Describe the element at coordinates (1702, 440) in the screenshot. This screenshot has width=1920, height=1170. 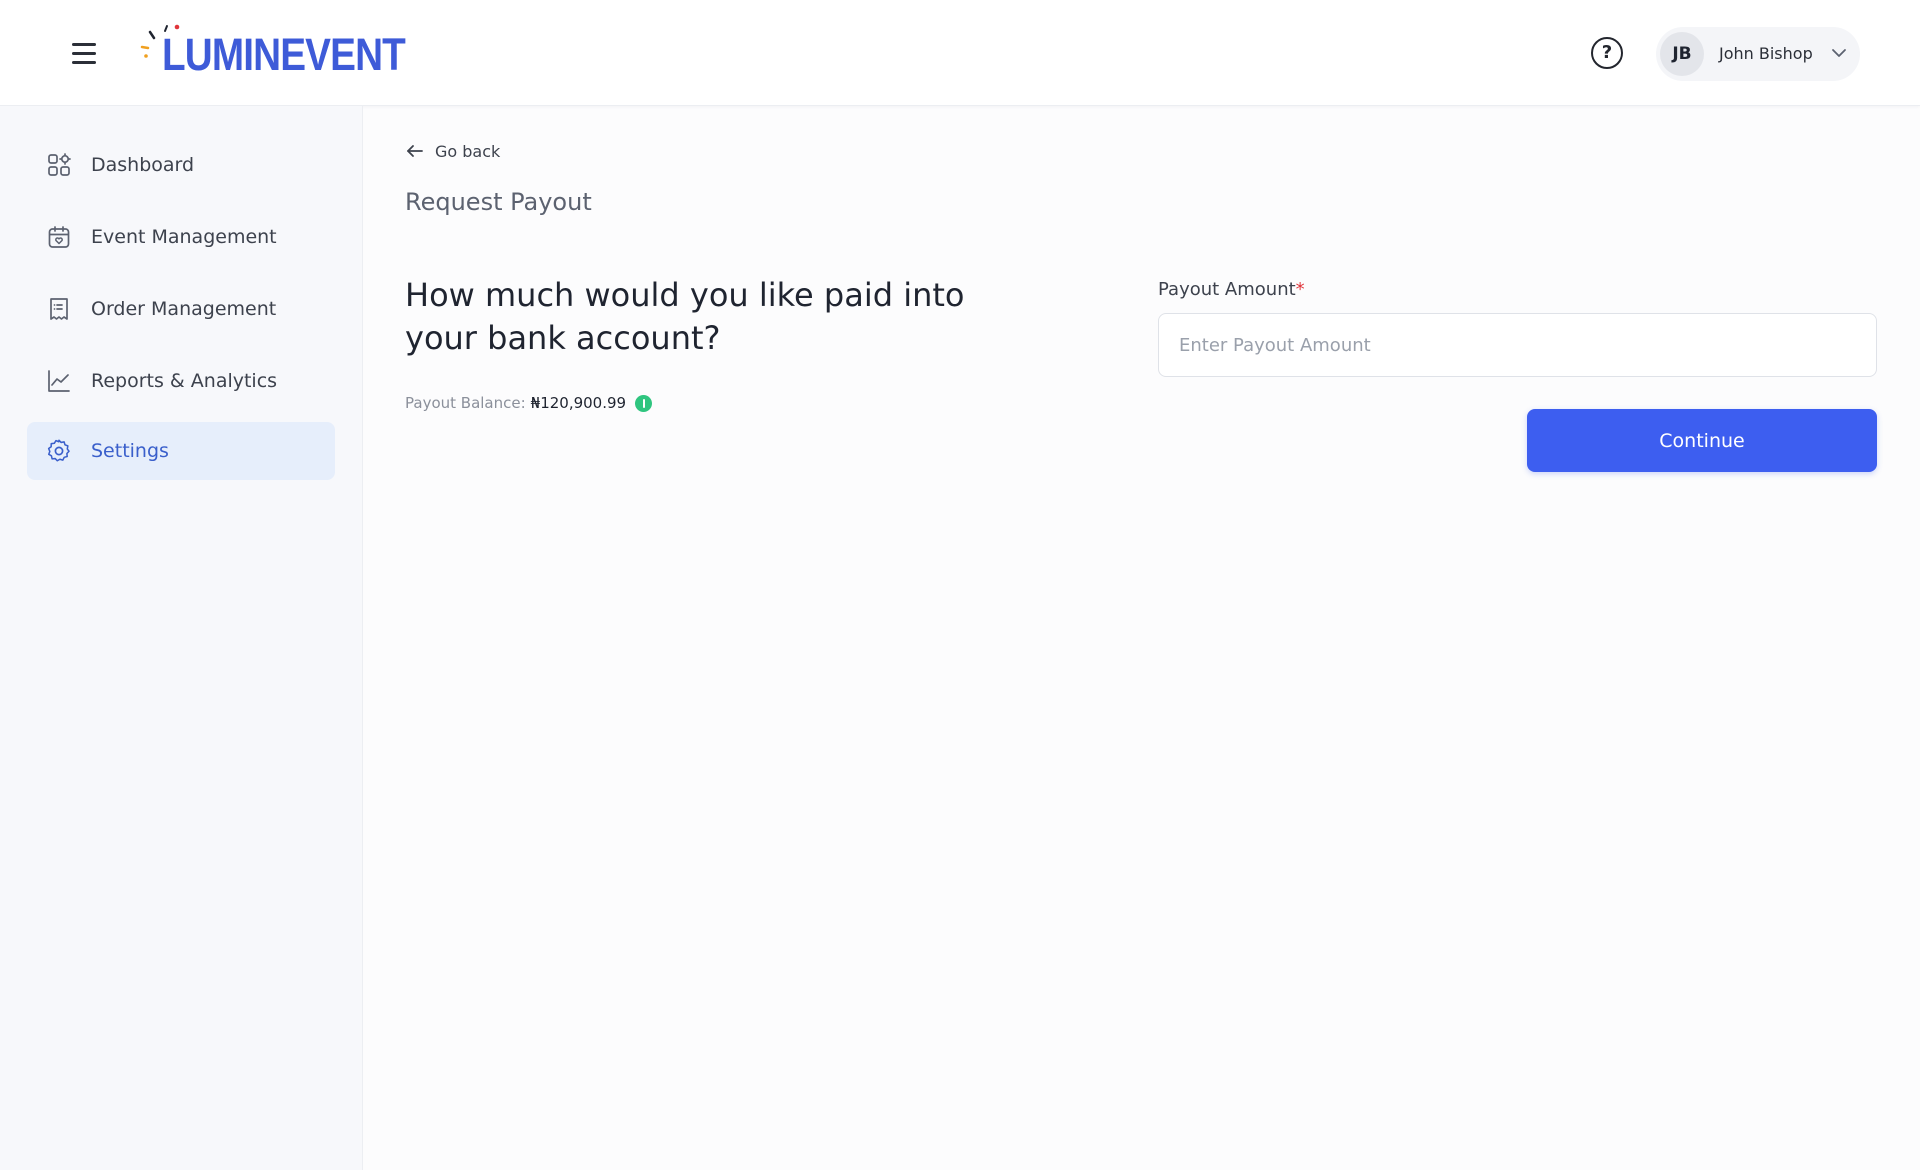
I see `continue-button: Continue` at that location.